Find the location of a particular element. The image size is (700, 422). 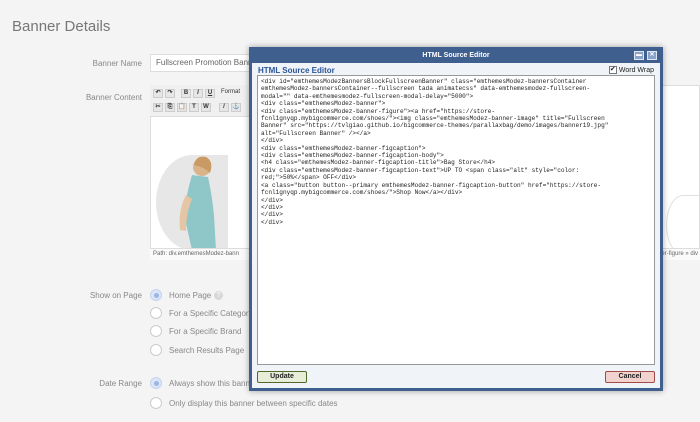

clean-icon: / is located at coordinates (224, 107).